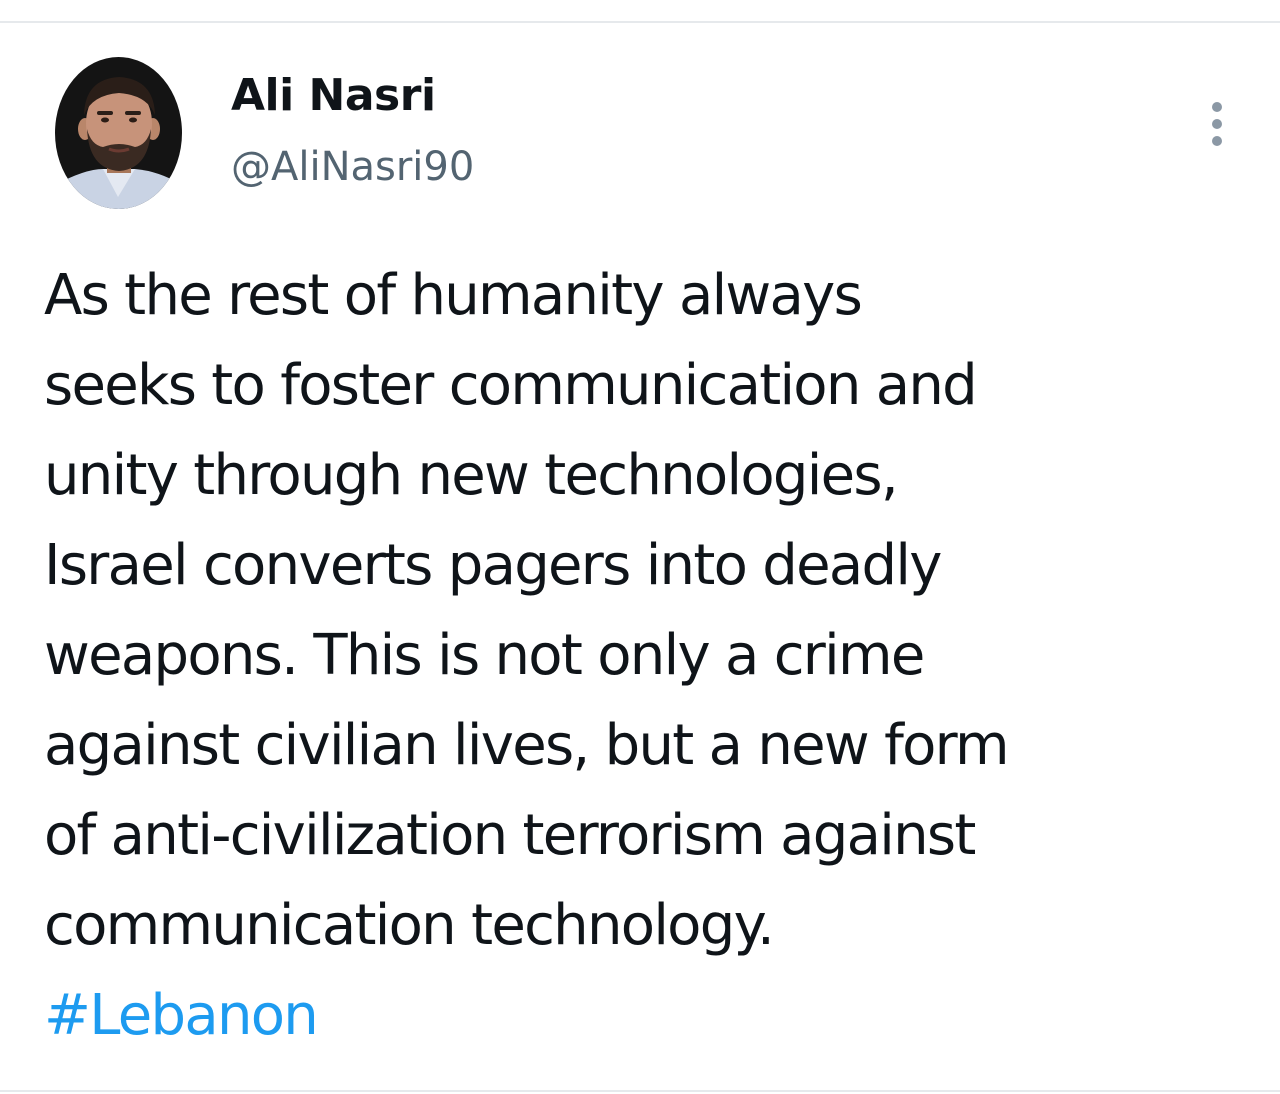 The image size is (1280, 1094). What do you see at coordinates (527, 745) in the screenshot?
I see `tweet-text-line: against civilian lives, but a new form` at bounding box center [527, 745].